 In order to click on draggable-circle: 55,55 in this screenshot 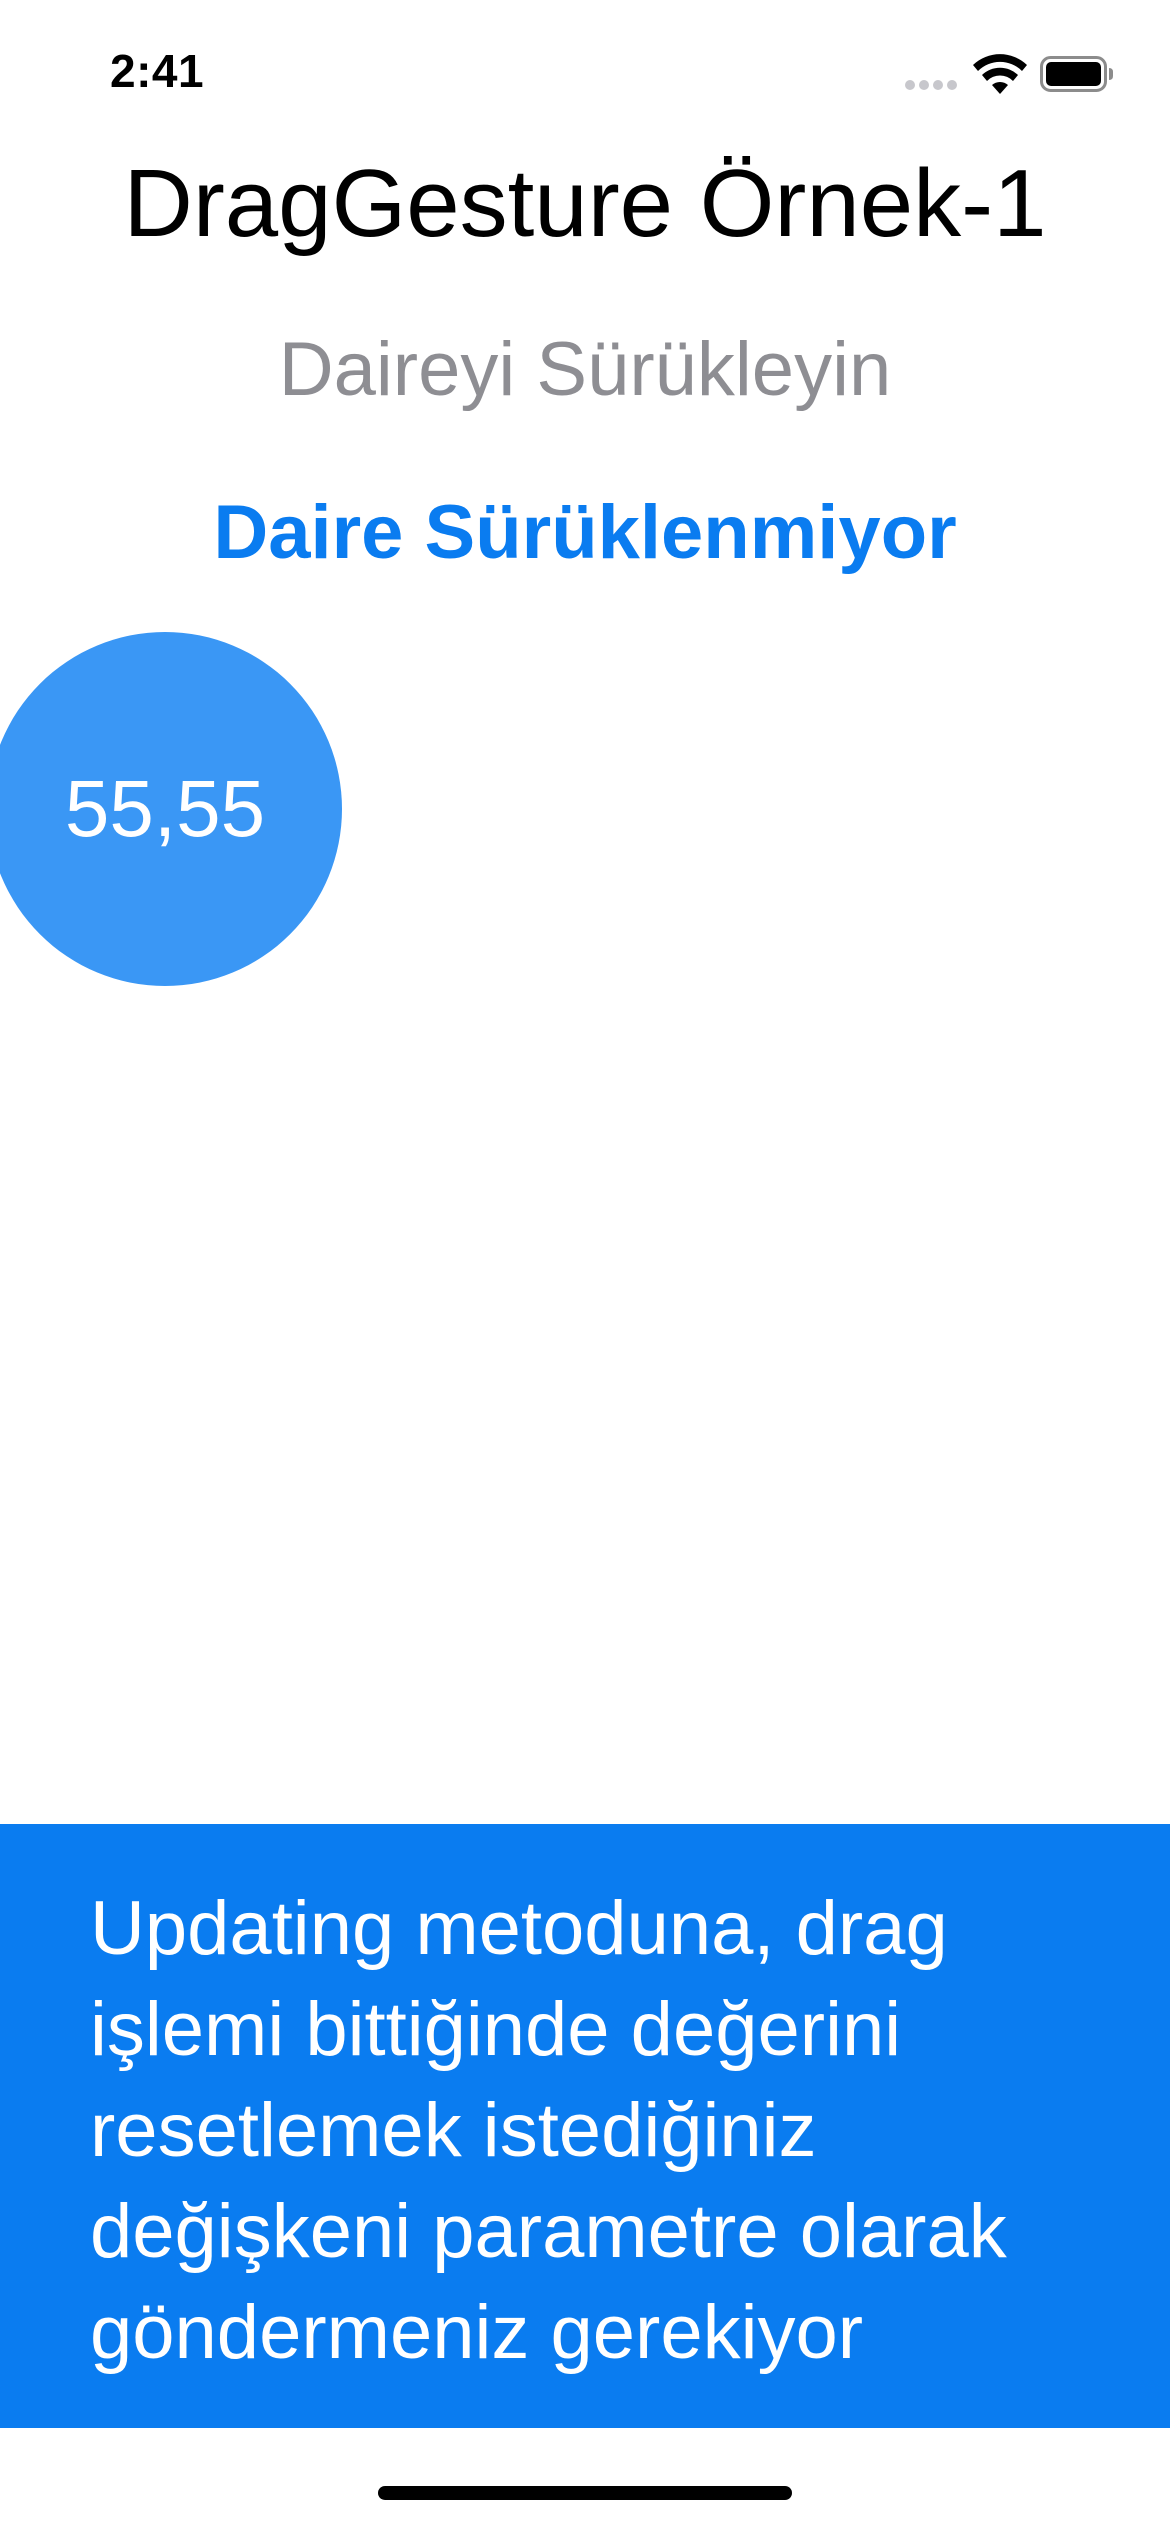, I will do `click(171, 809)`.